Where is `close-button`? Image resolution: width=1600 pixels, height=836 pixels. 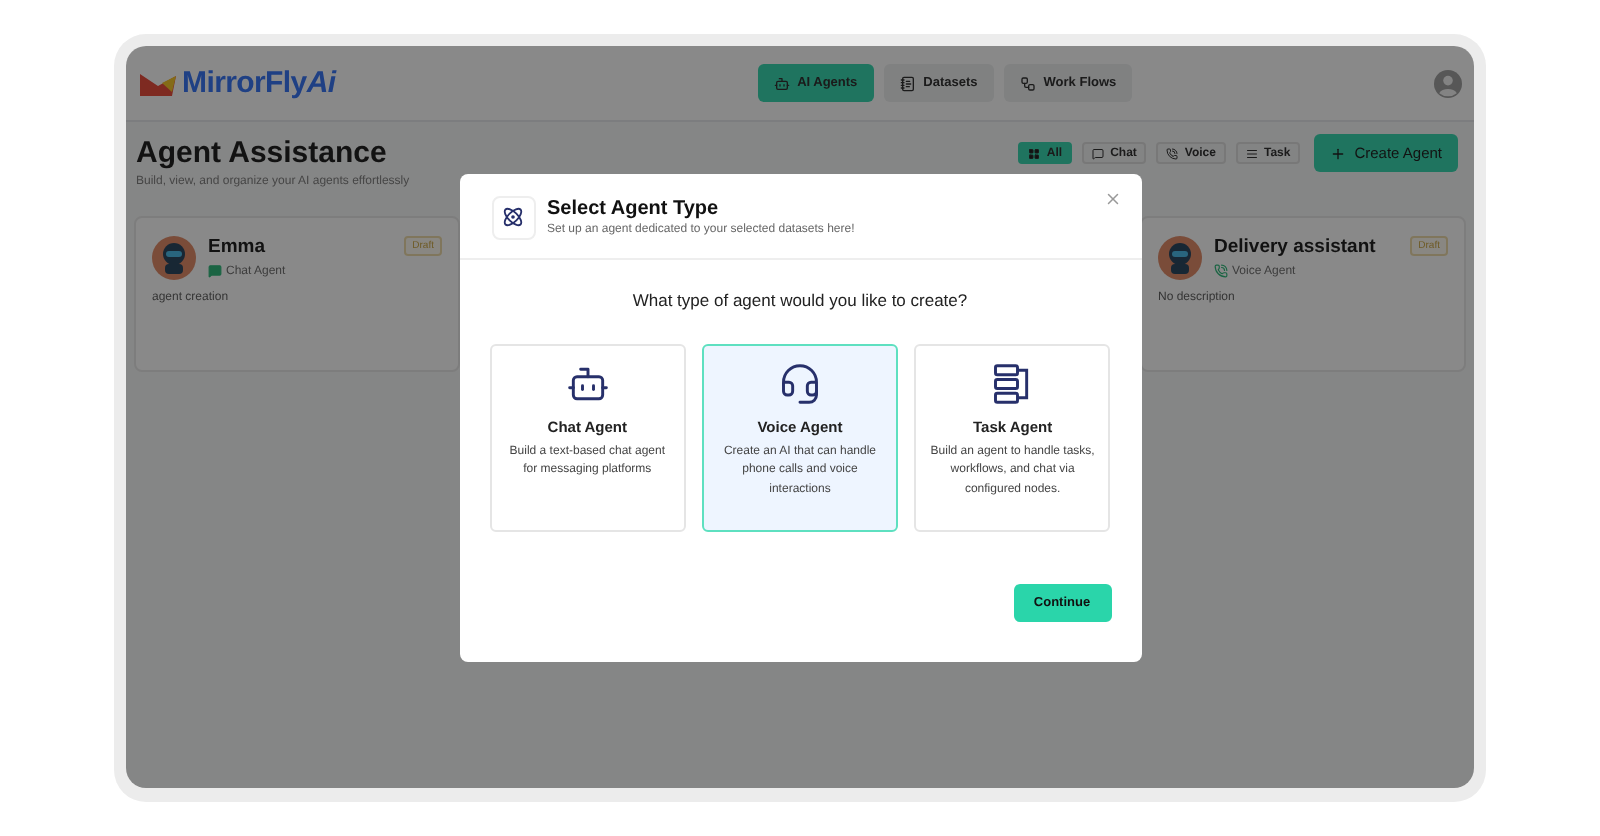 close-button is located at coordinates (1112, 198).